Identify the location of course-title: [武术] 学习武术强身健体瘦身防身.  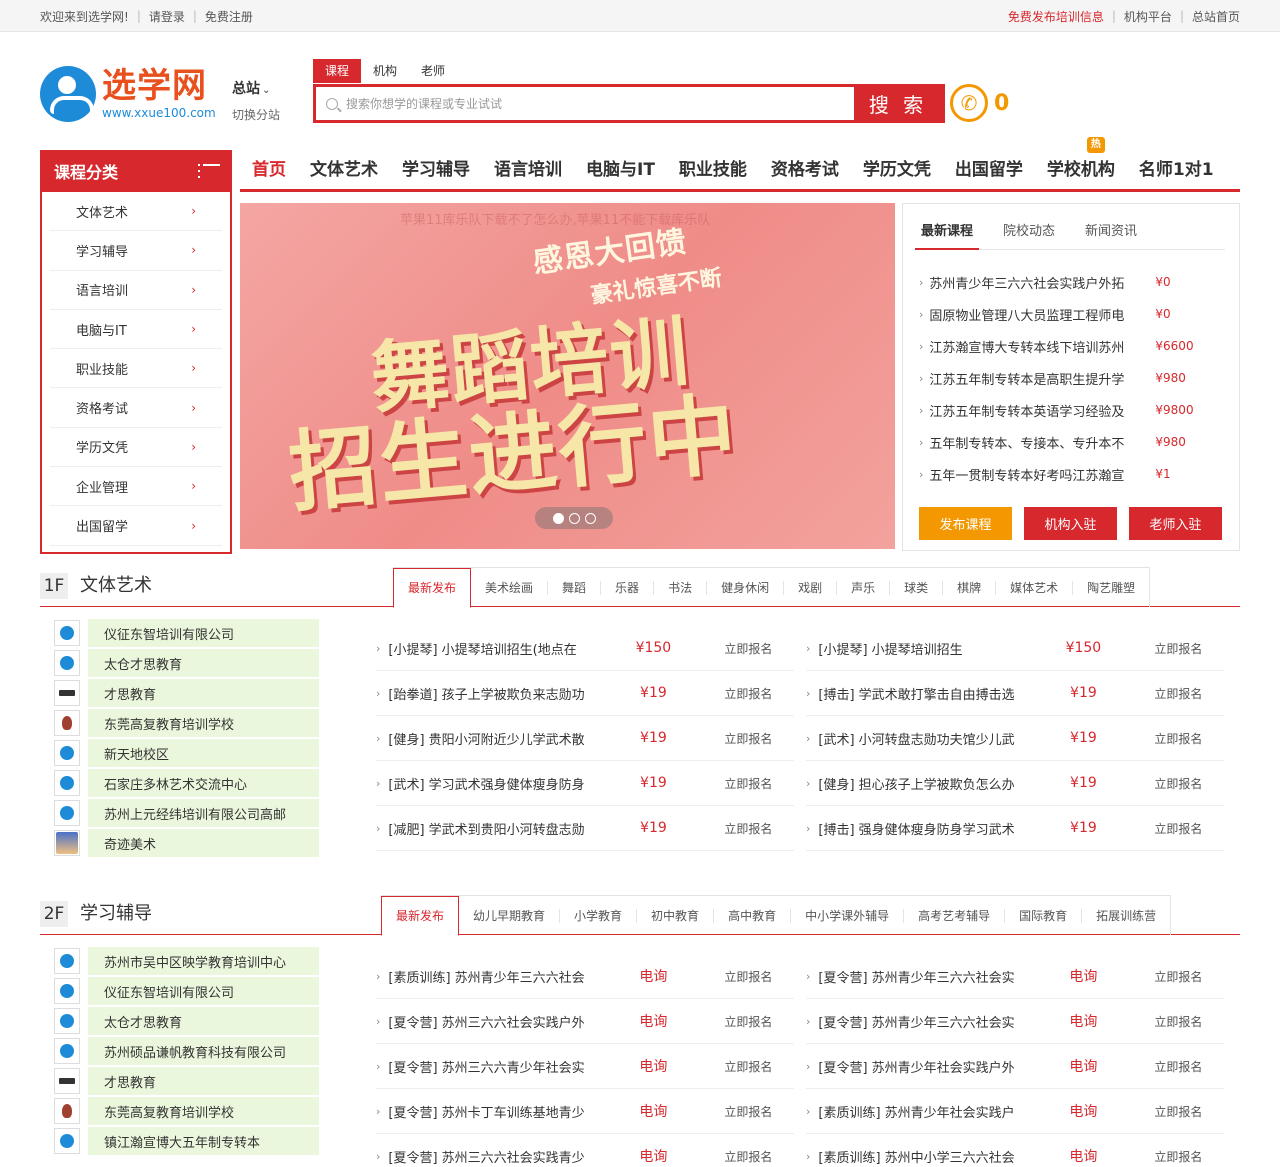
(496, 783).